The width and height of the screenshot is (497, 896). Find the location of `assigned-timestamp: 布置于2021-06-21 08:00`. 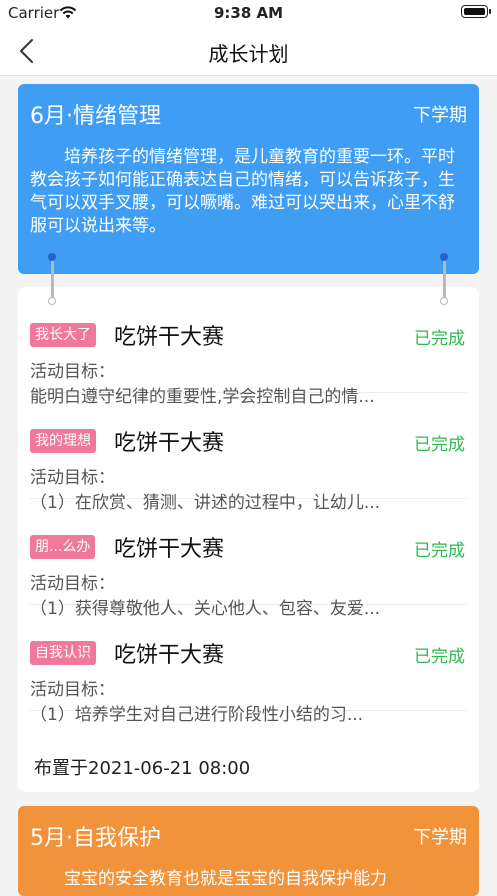

assigned-timestamp: 布置于2021-06-21 08:00 is located at coordinates (142, 768).